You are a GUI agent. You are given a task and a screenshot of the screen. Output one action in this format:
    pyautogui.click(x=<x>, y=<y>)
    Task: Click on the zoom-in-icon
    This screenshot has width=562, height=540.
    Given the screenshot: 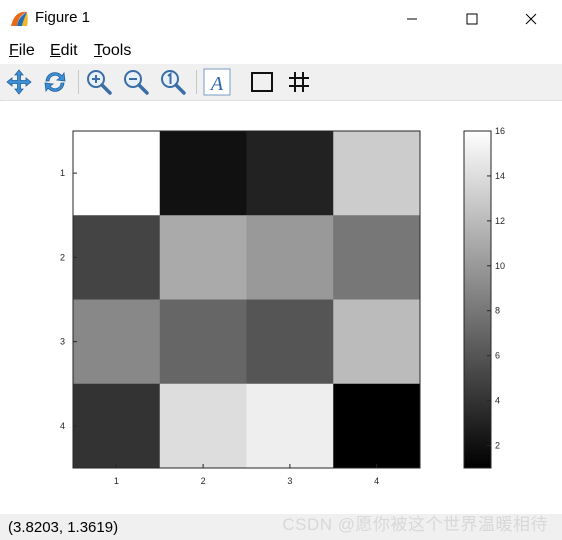 What is the action you would take?
    pyautogui.click(x=99, y=82)
    